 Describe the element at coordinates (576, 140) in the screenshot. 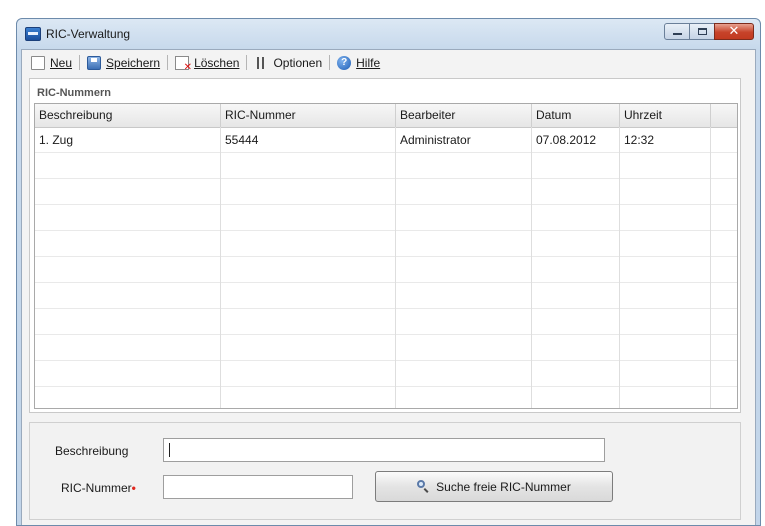

I see `cell-datum: 07.08.2012` at that location.